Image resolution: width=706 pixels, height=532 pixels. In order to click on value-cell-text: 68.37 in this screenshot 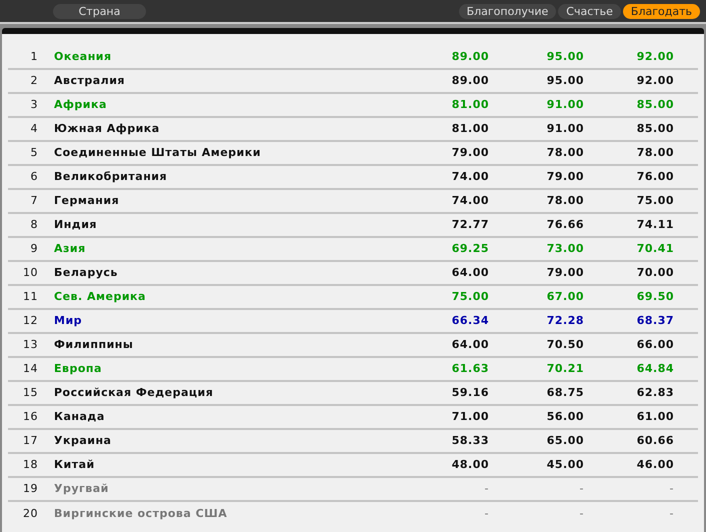, I will do `click(655, 320)`.